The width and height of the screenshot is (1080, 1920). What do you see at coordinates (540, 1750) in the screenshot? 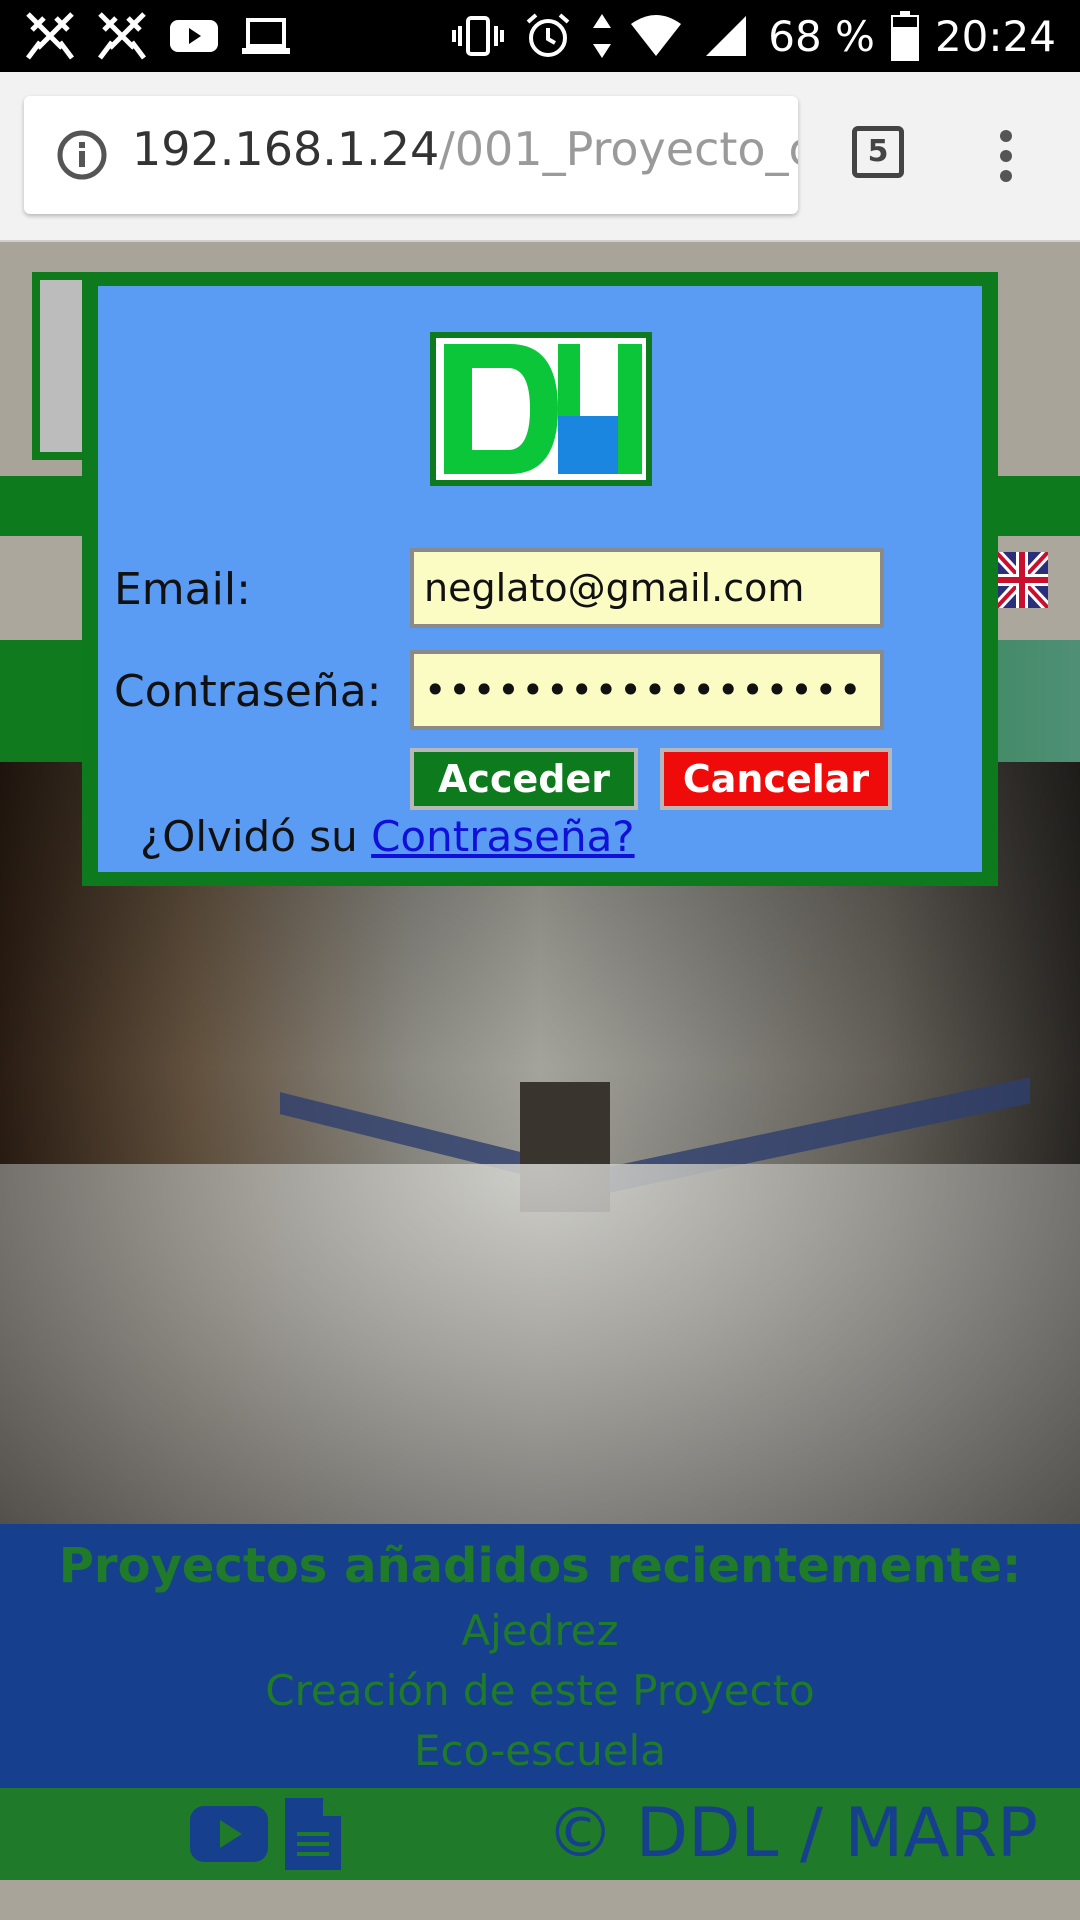
I see `recent-project-link: Eco-escuela` at bounding box center [540, 1750].